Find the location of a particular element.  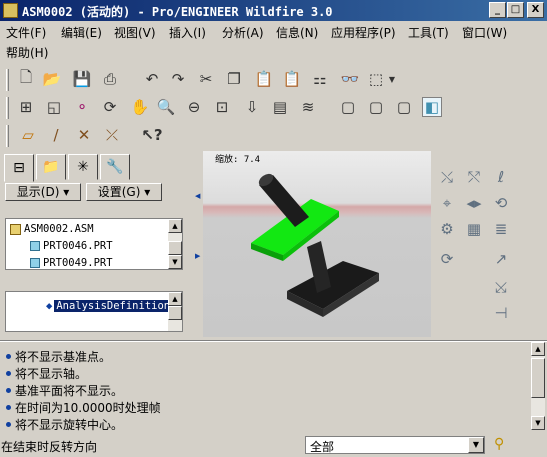

tab-folder-browser: 📁 is located at coordinates (51, 167).